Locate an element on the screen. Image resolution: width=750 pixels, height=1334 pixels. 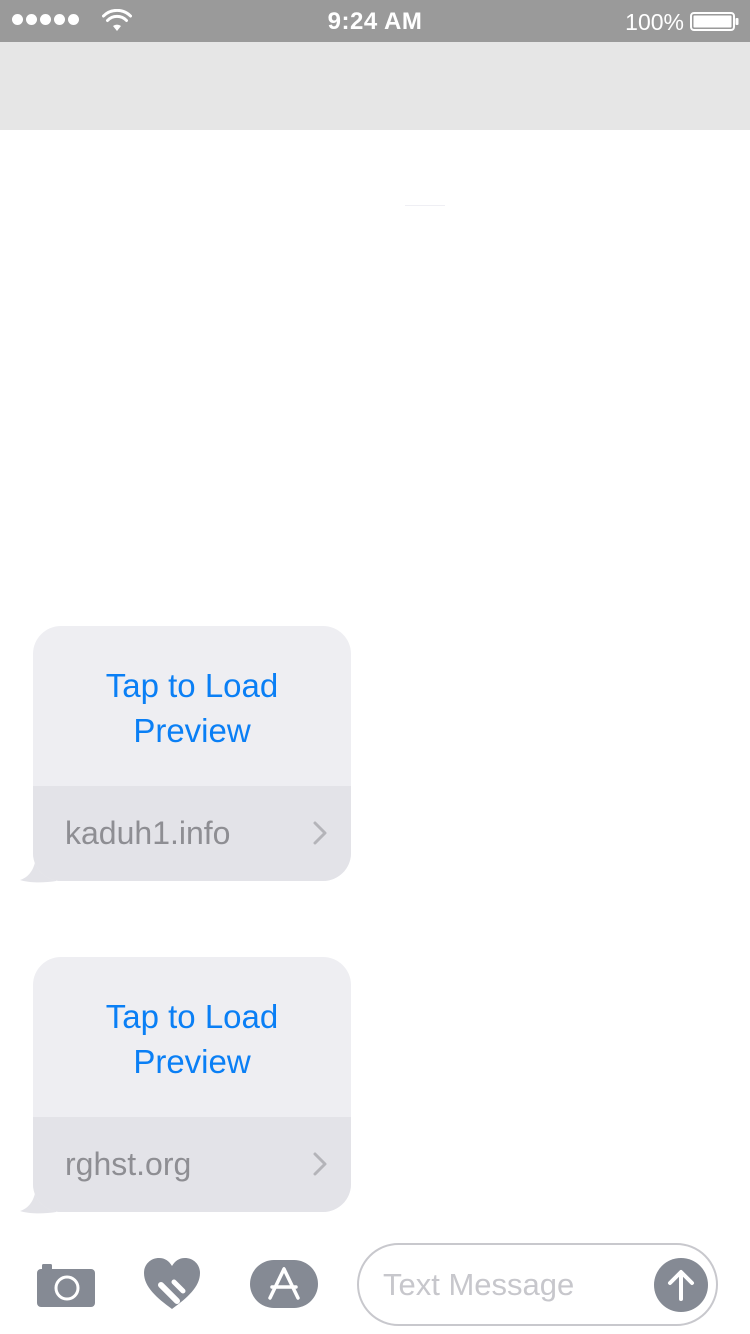
message-composer is located at coordinates (375, 1282).